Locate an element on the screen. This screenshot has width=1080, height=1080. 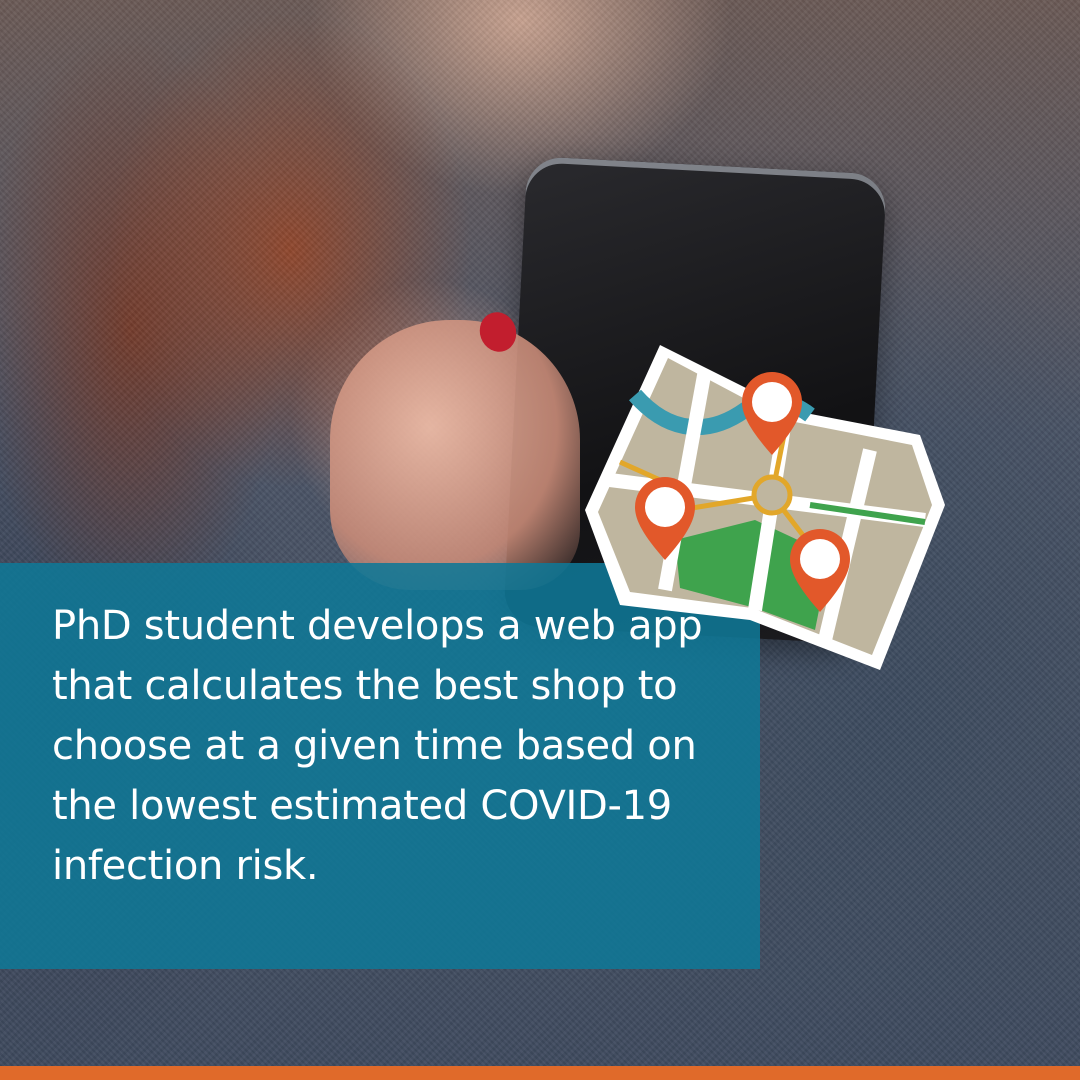
bottom-accent-bar is located at coordinates (540, 1073).